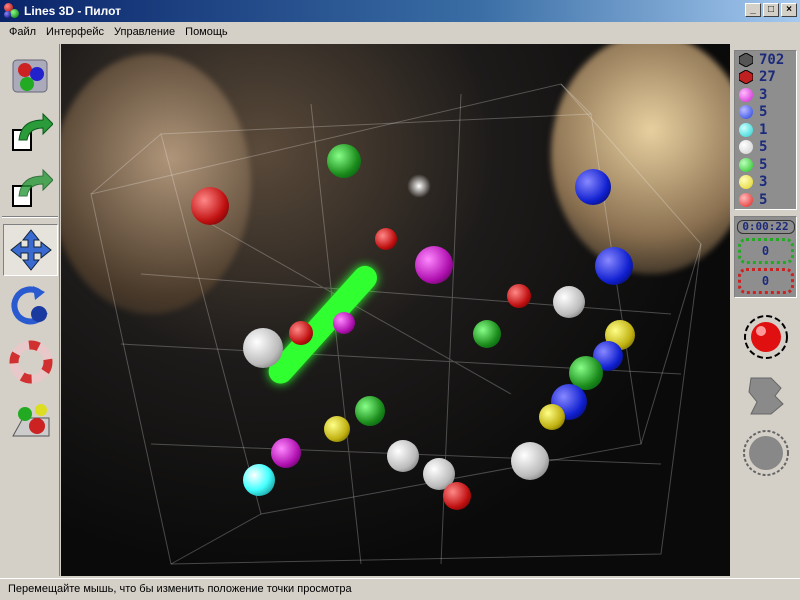 This screenshot has height=600, width=800. I want to click on rotate-button, so click(30, 306).